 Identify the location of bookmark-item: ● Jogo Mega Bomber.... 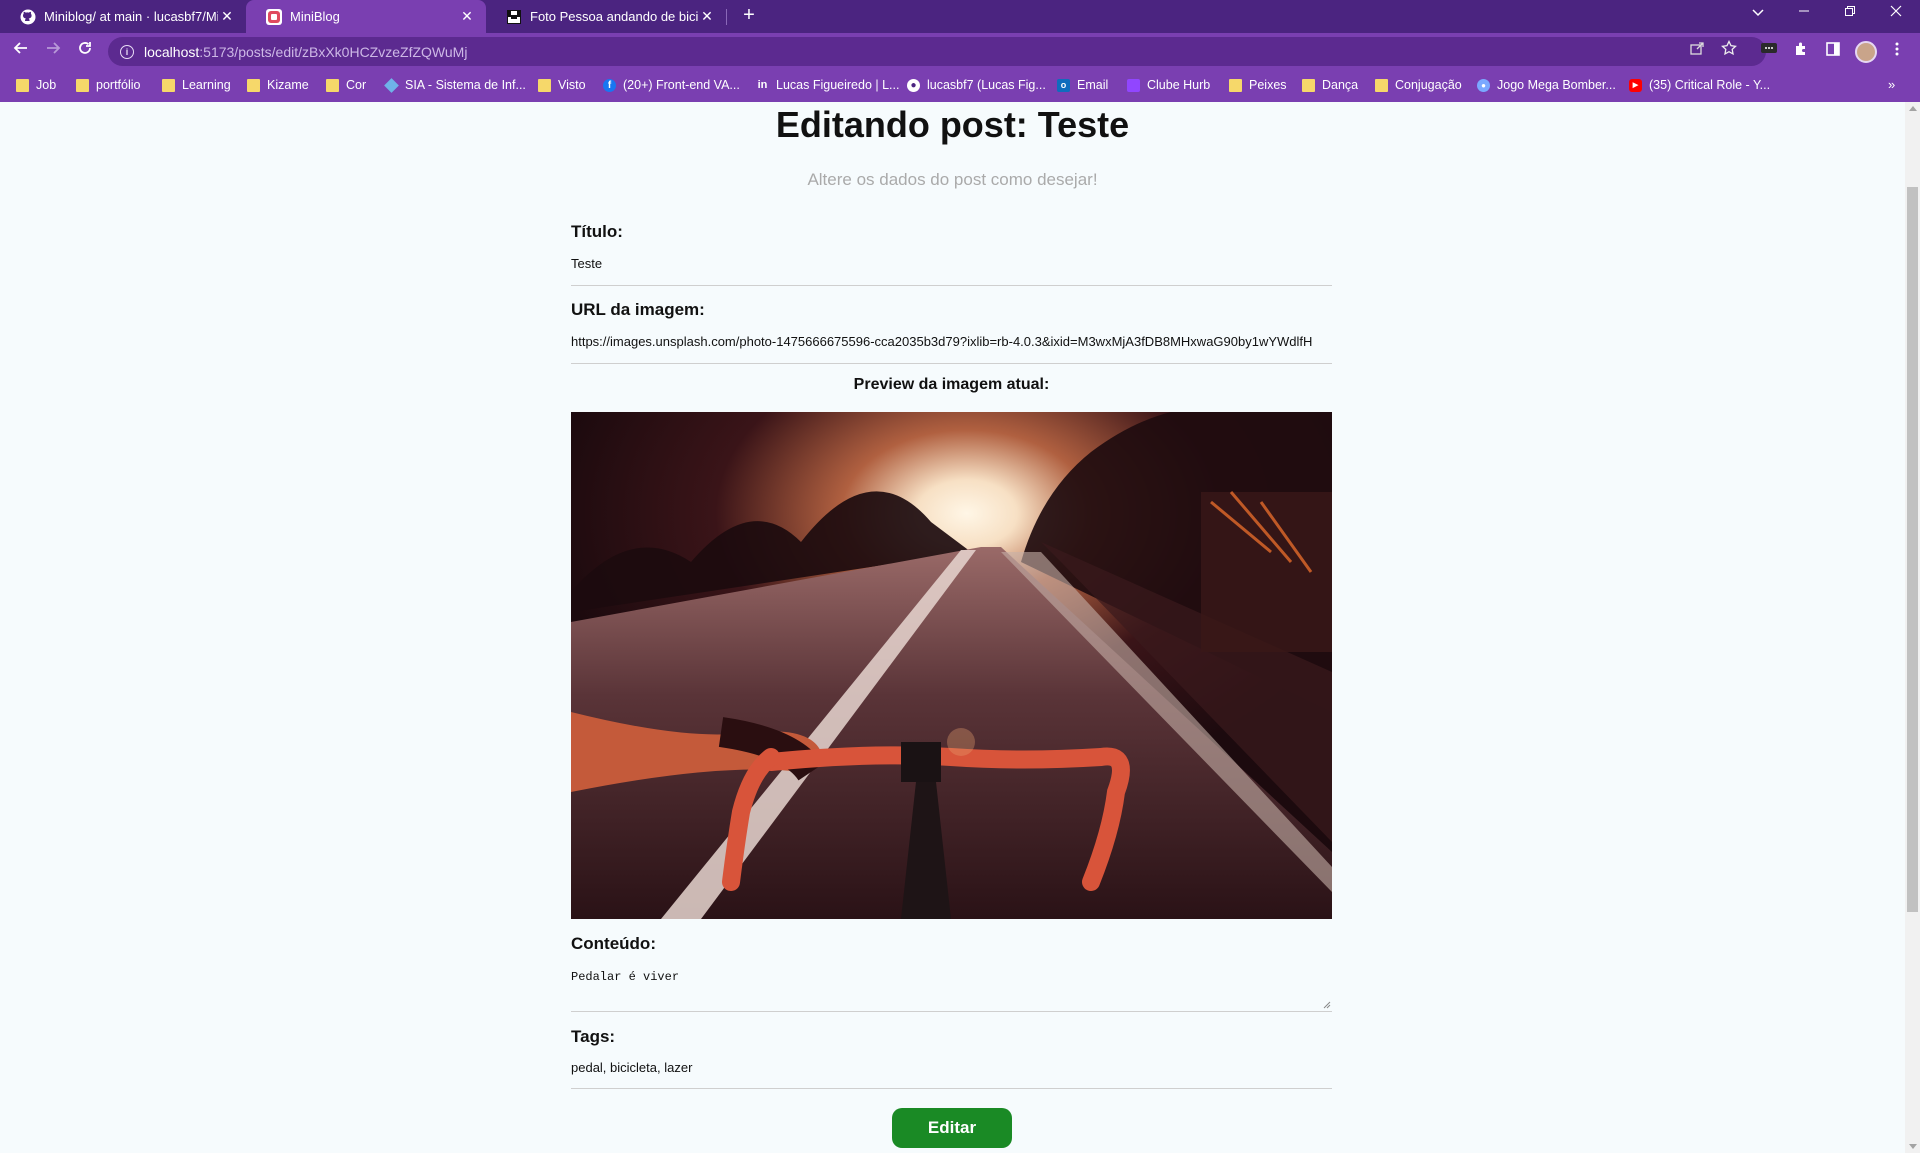
(1546, 85).